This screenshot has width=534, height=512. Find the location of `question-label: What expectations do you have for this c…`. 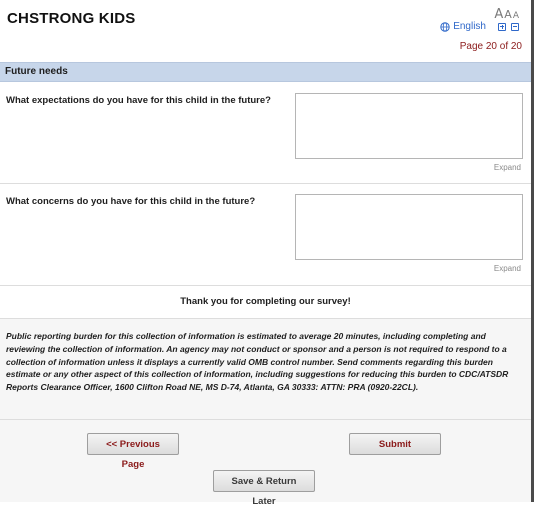

question-label: What expectations do you have for this c… is located at coordinates (138, 100).